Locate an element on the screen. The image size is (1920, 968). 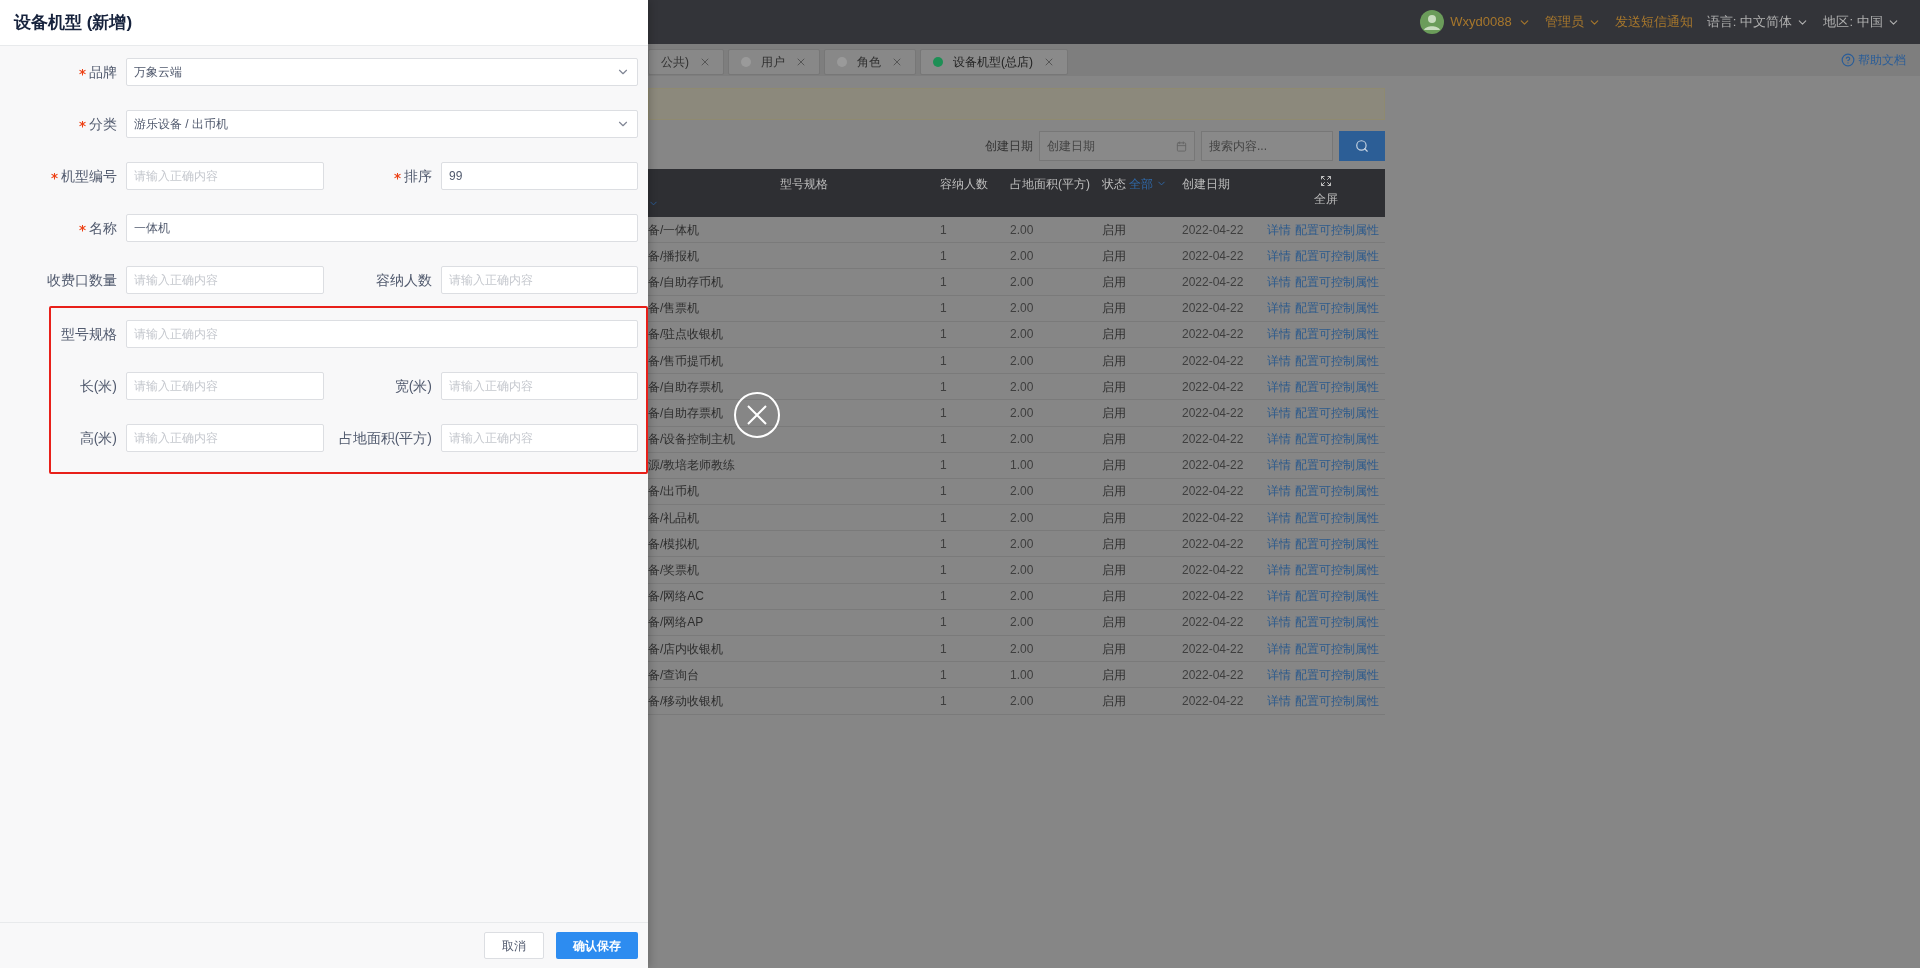
field-label: 占地面积(平方) is located at coordinates (385, 438).